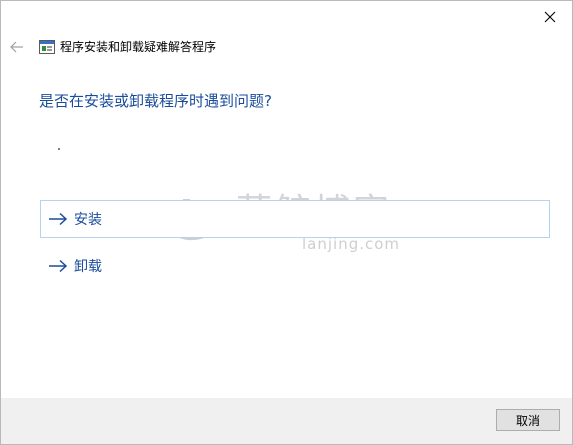 The image size is (573, 445). I want to click on page-question: 是否在安装或卸载程序时遇到问题?, so click(155, 101).